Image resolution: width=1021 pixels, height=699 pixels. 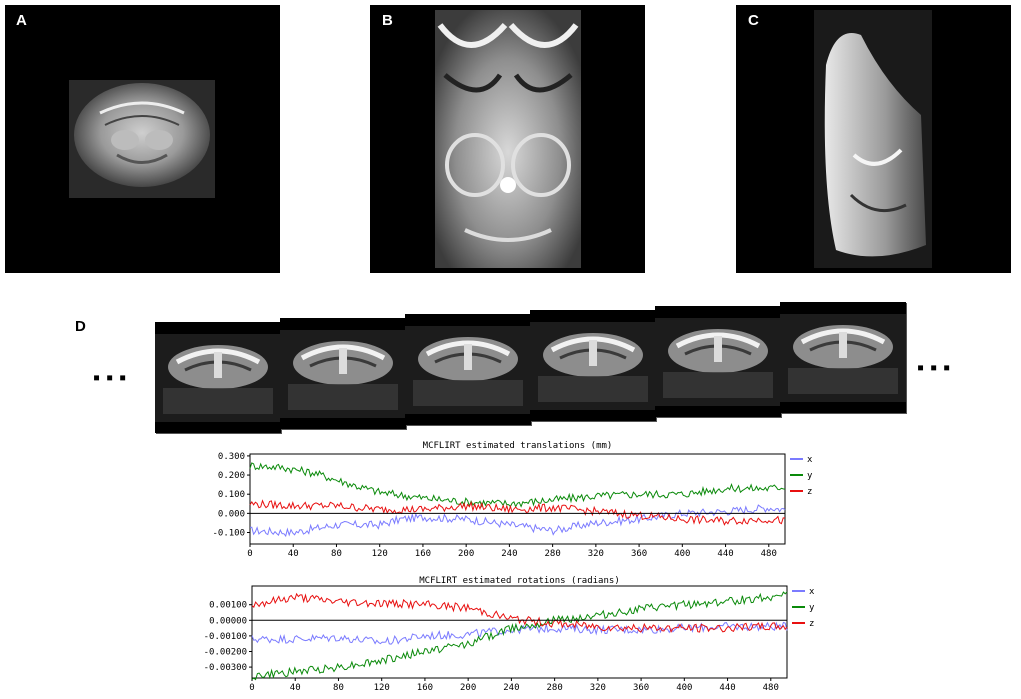 I want to click on y-tick-label: 0.00000, so click(x=228, y=621).